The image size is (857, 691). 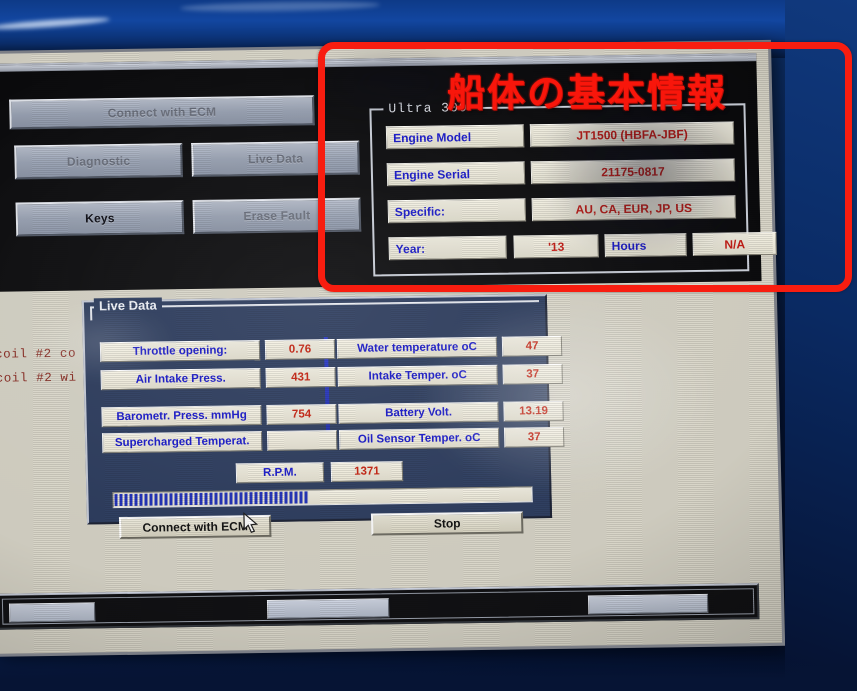 I want to click on label-text: Throttle opening:, so click(x=180, y=351).